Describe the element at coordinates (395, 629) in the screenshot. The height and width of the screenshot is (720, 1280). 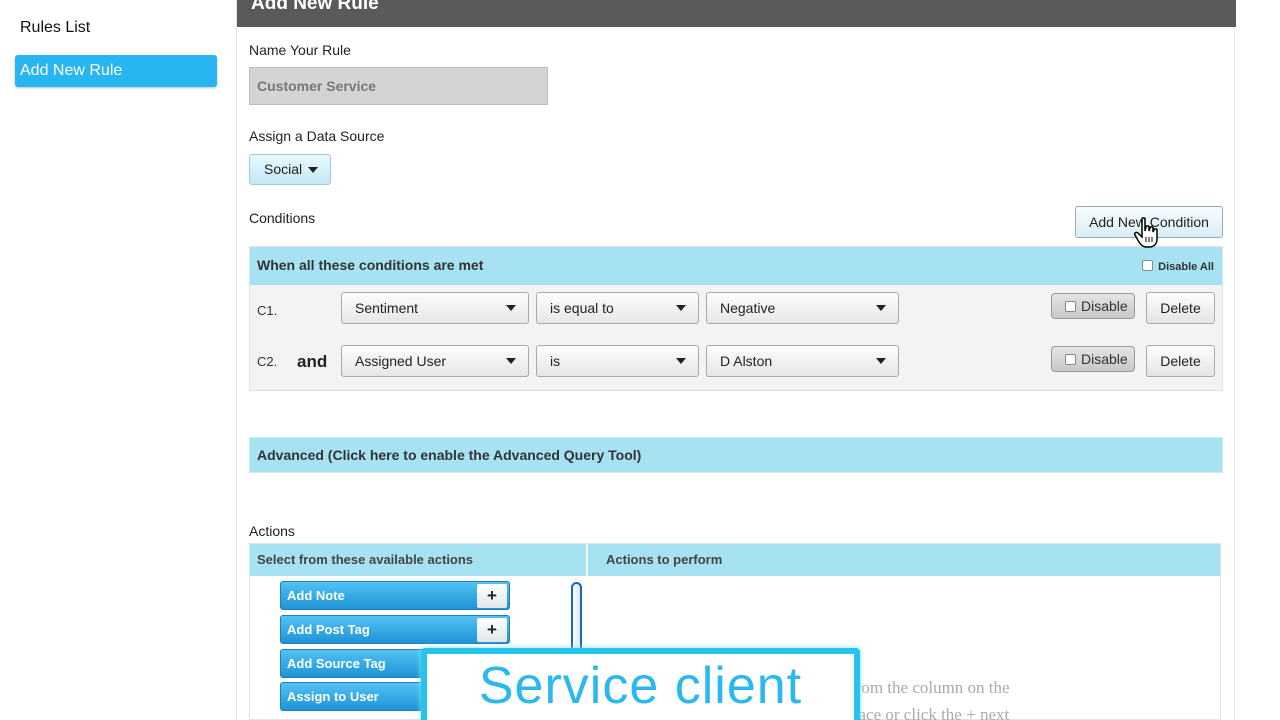
I see `action-item-add-post-tag: Add Post Tag +` at that location.